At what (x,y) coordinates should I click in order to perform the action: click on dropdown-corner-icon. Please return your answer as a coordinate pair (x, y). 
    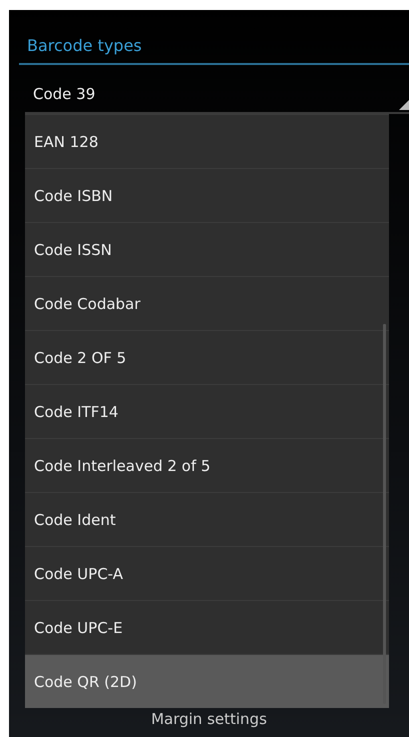
    Looking at the image, I should click on (404, 105).